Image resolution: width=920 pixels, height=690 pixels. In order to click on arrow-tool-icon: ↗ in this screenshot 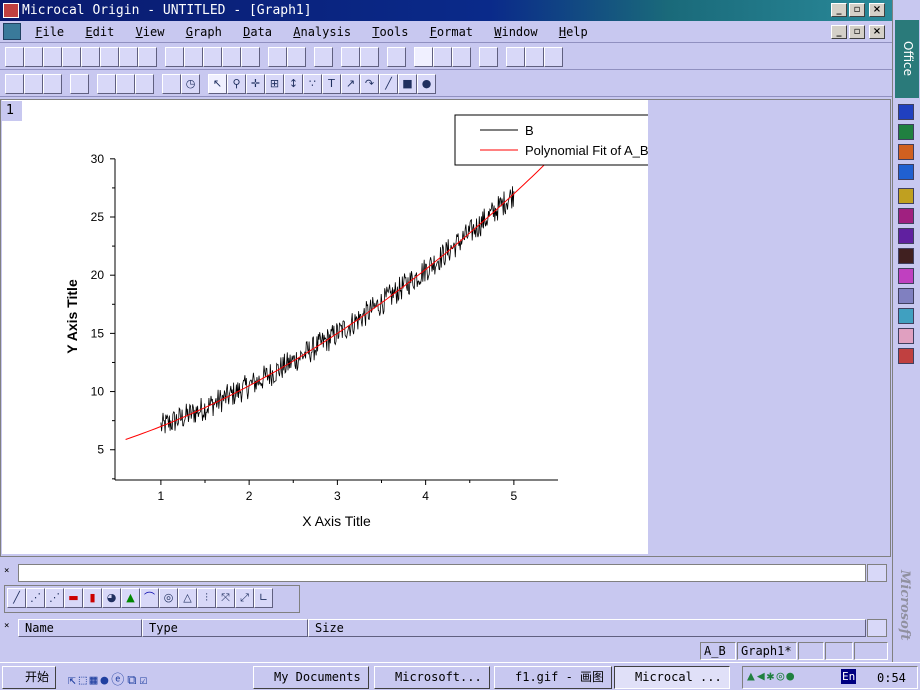, I will do `click(350, 84)`.